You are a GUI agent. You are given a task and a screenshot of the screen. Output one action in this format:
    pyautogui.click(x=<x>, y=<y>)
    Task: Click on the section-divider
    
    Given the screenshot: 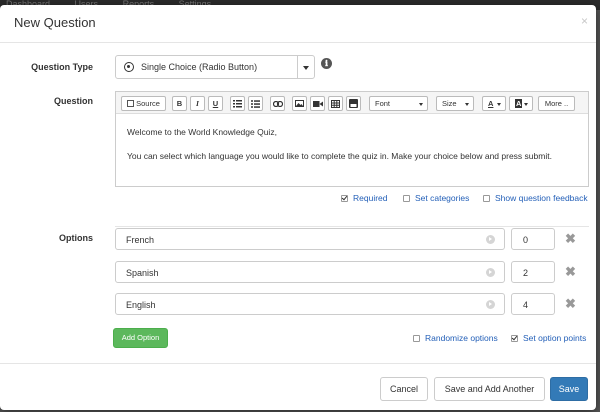 What is the action you would take?
    pyautogui.click(x=352, y=226)
    